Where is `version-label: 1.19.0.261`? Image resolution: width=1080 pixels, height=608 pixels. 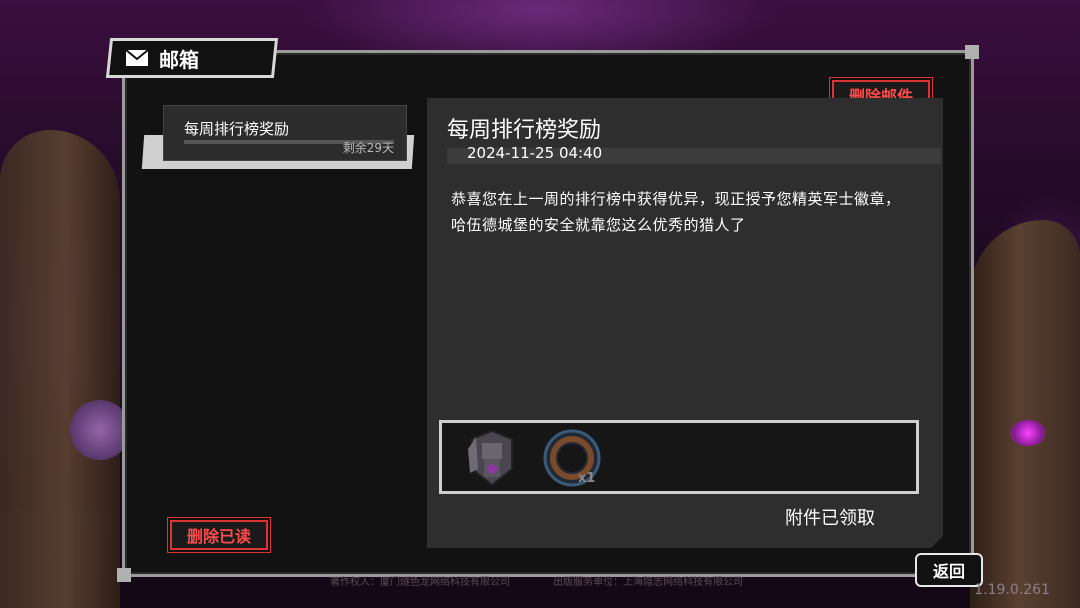
version-label: 1.19.0.261 is located at coordinates (1012, 590).